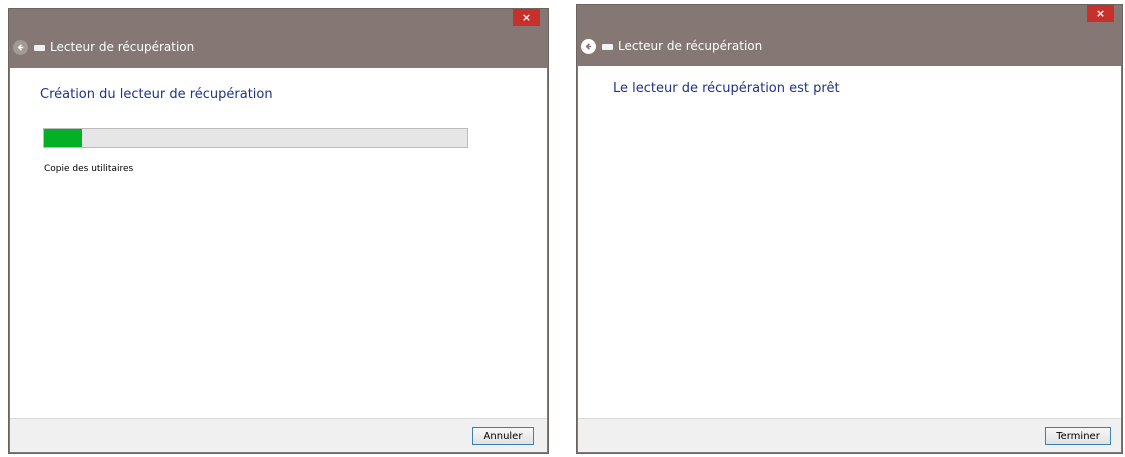 This screenshot has width=1125, height=457. What do you see at coordinates (503, 436) in the screenshot?
I see `cancel-button: Annuler` at bounding box center [503, 436].